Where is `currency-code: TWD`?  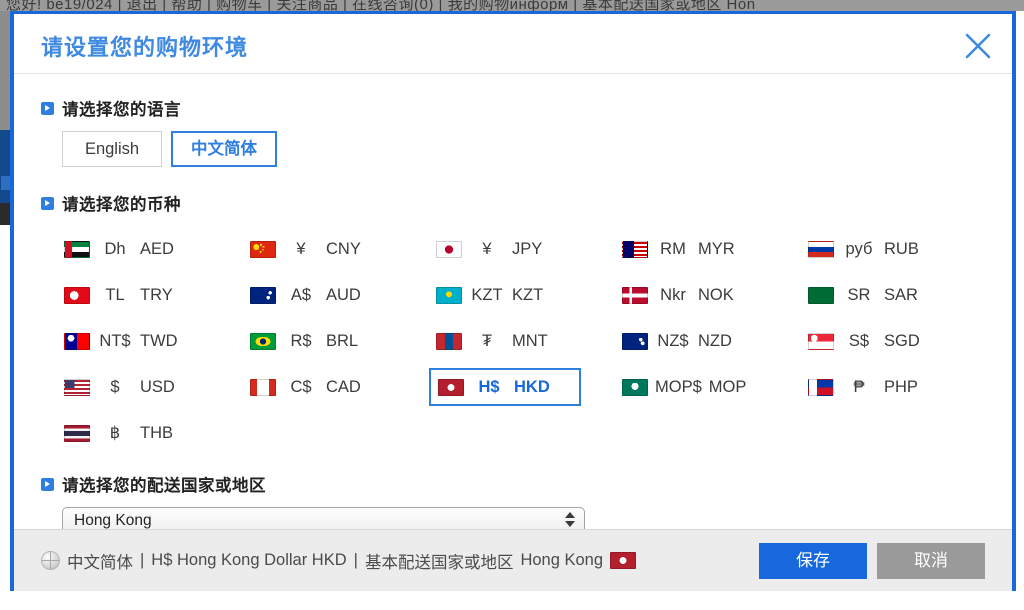
currency-code: TWD is located at coordinates (159, 340).